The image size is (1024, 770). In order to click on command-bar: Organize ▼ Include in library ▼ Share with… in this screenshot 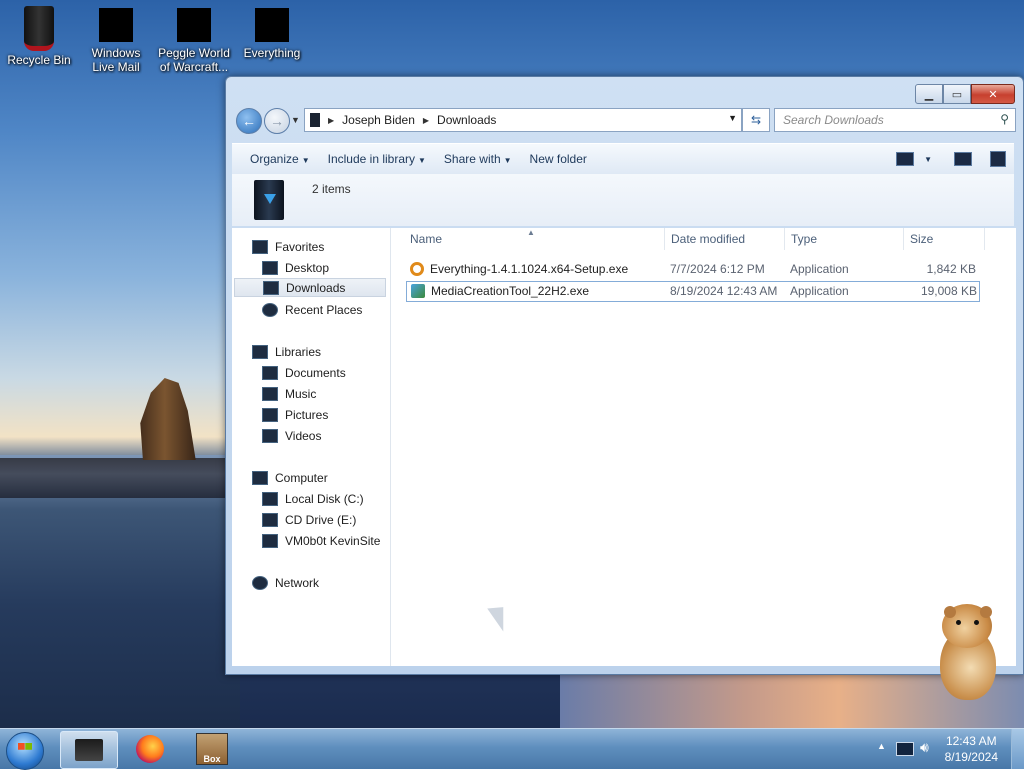, I will do `click(623, 159)`.